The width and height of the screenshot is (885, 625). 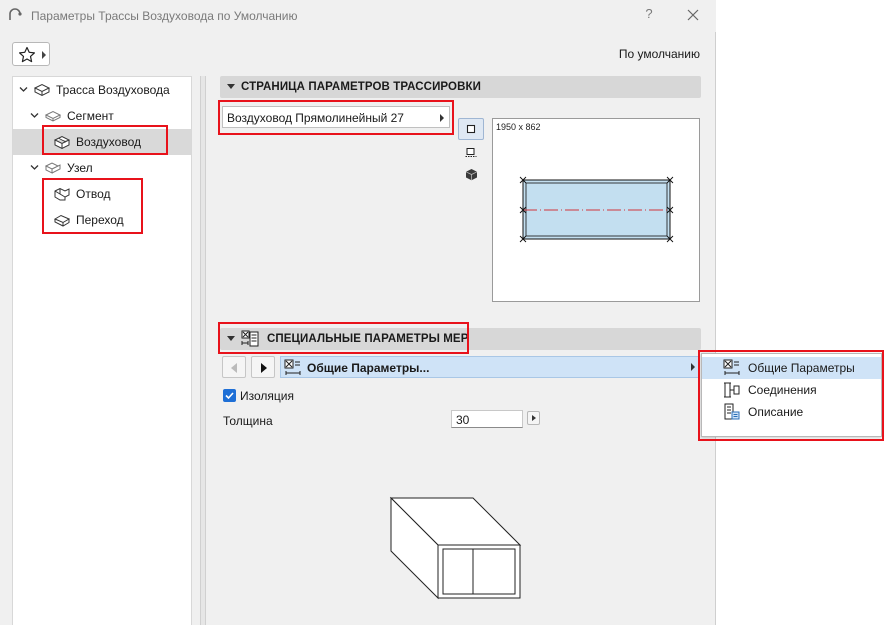 What do you see at coordinates (62, 142) in the screenshot?
I see `duct-icon` at bounding box center [62, 142].